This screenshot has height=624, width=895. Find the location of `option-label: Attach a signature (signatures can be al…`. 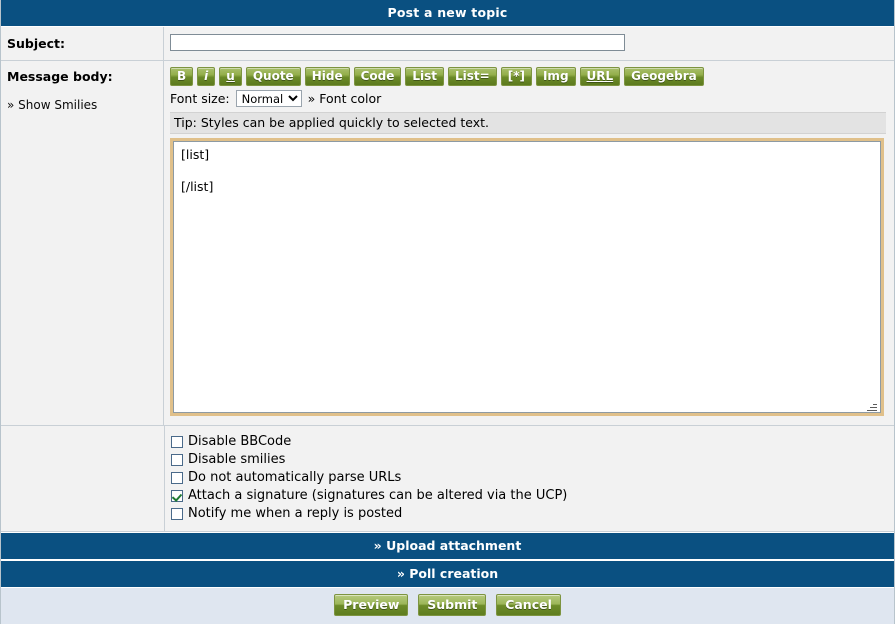

option-label: Attach a signature (signatures can be al… is located at coordinates (378, 495).